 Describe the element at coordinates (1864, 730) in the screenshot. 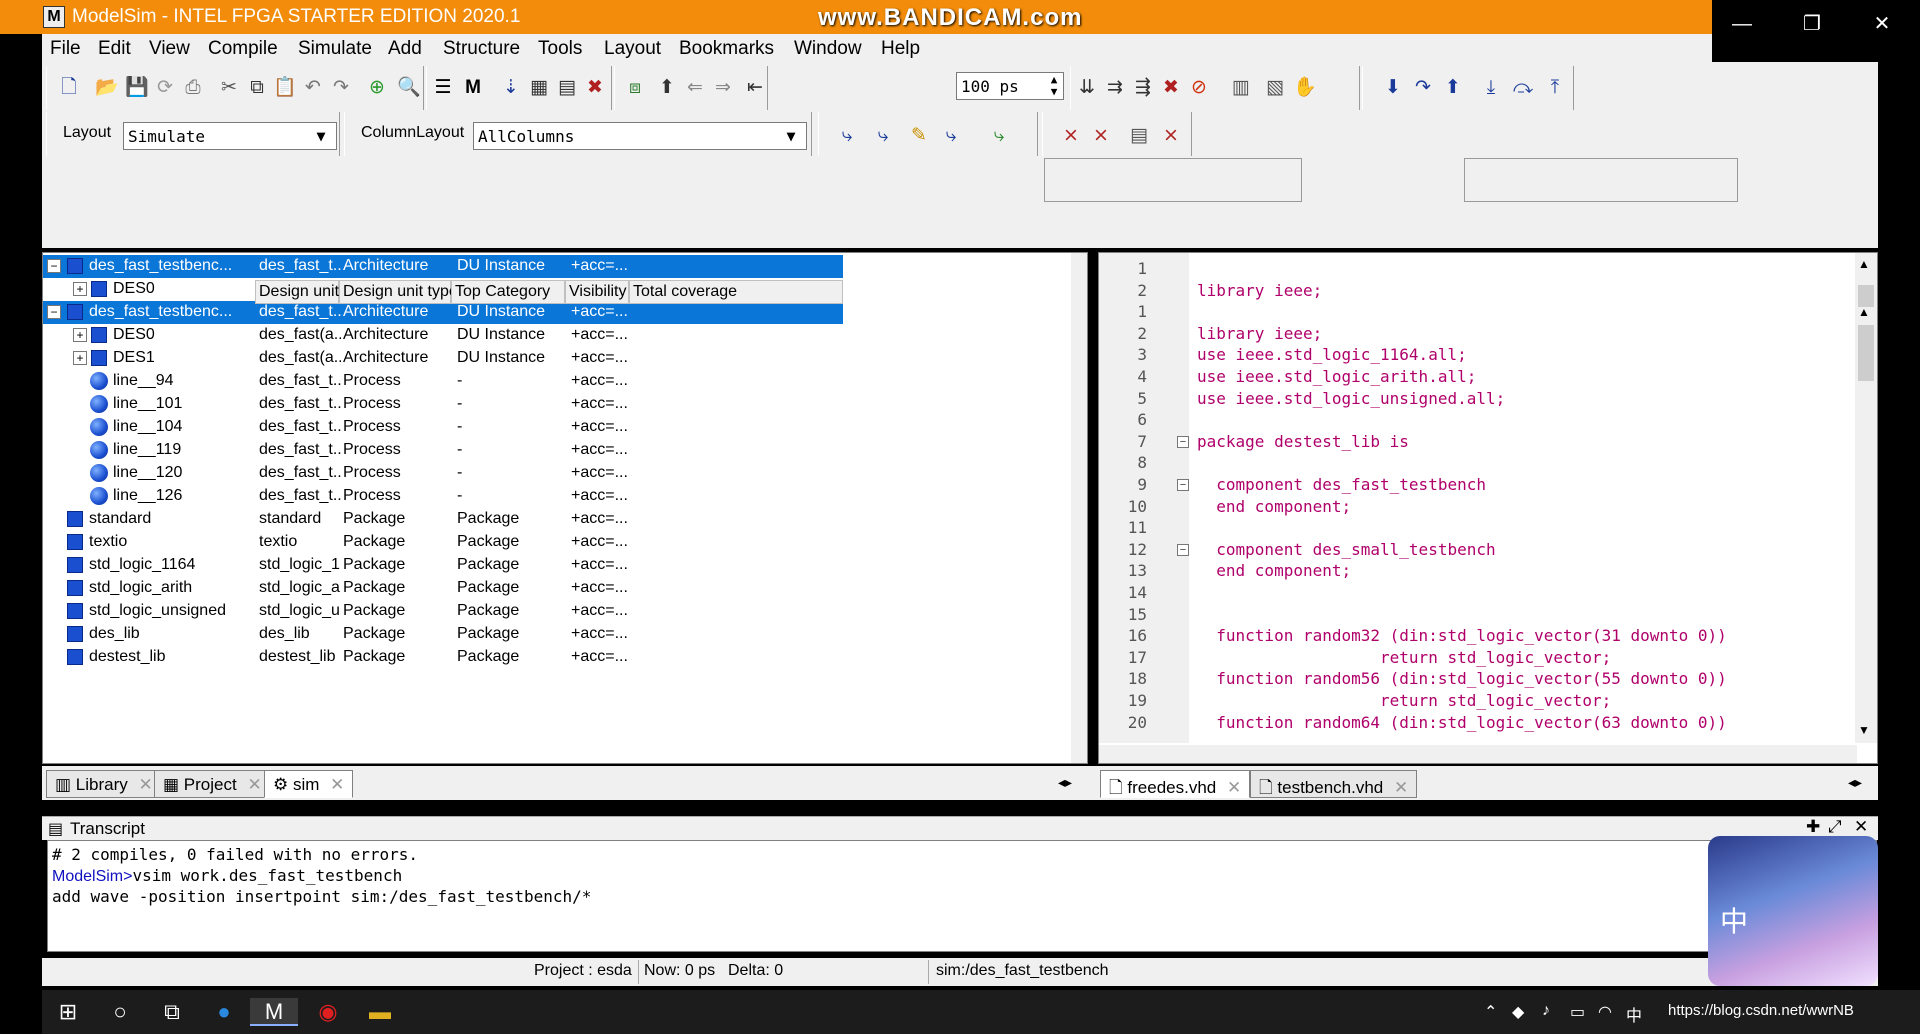

I see `scroll-down-icon: ▼` at that location.